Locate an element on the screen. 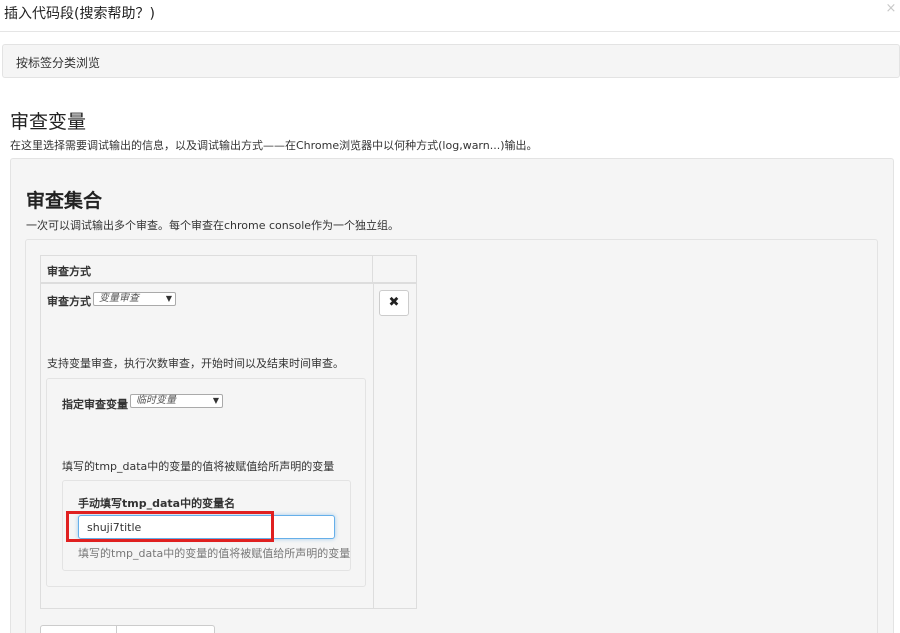 The image size is (900, 633). delete-row-button: ✖ is located at coordinates (394, 303).